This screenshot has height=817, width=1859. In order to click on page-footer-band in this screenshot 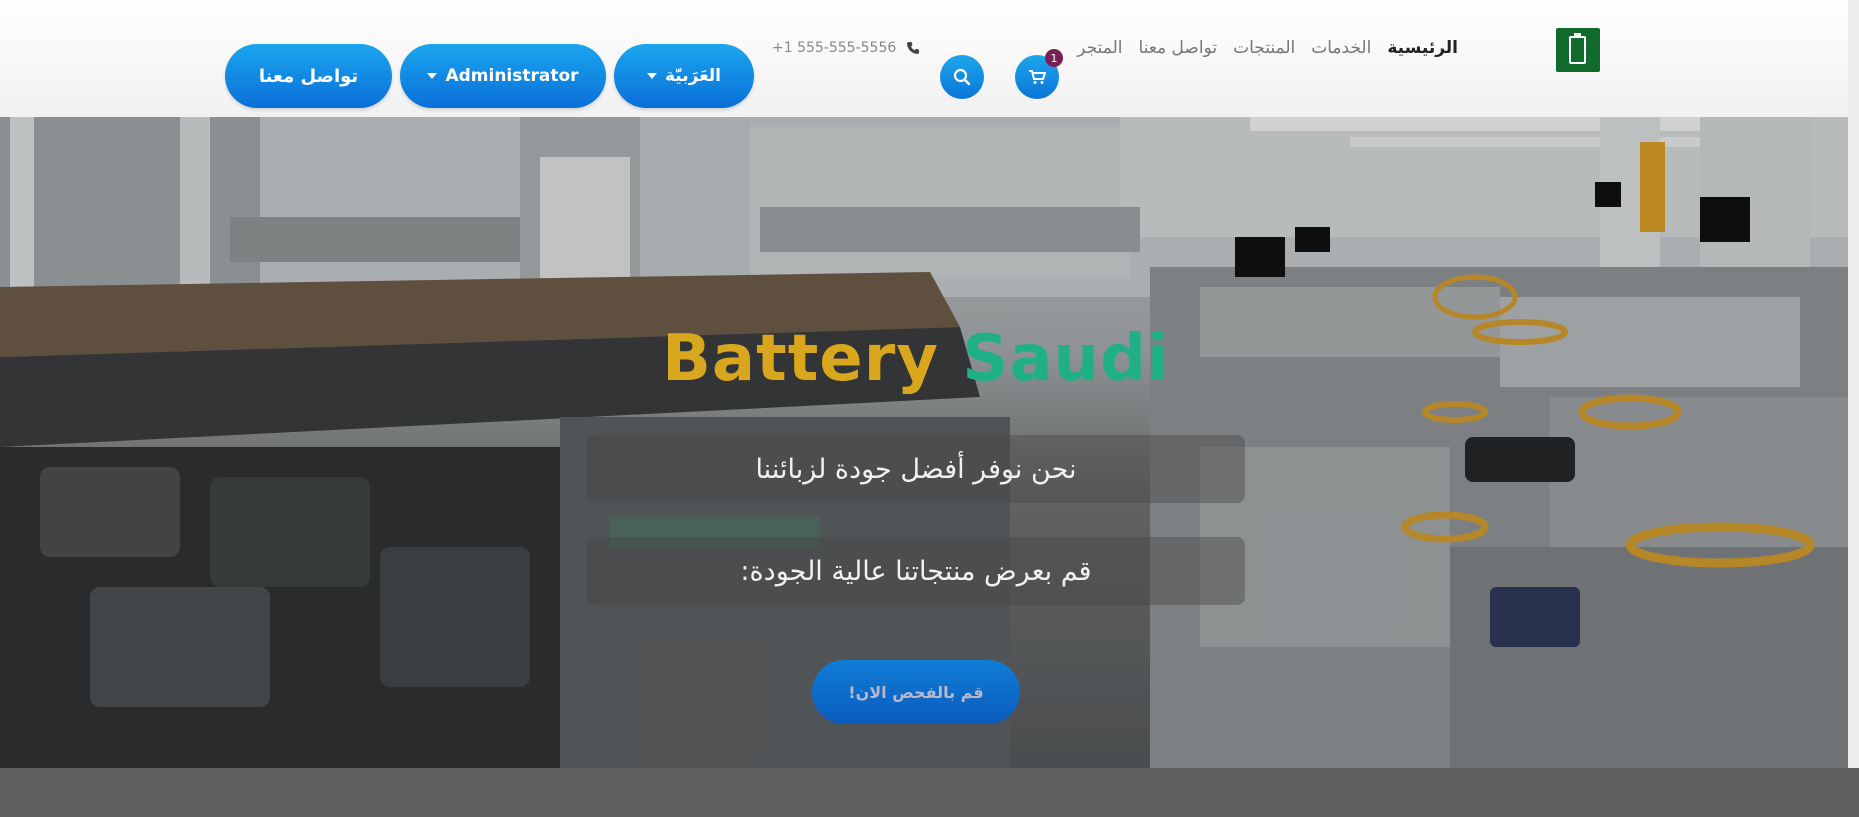, I will do `click(929, 792)`.